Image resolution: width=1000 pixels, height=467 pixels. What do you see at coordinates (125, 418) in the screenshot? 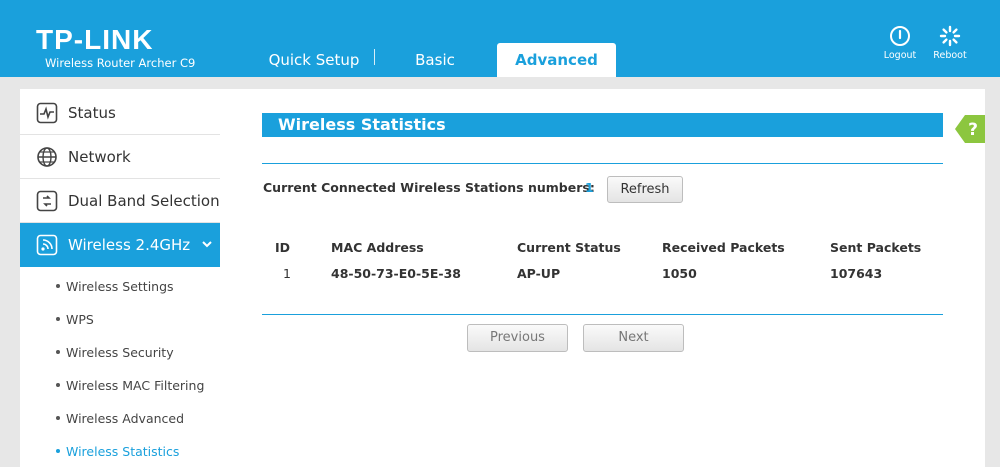
I see `sub-item-label: Wireless Advanced` at bounding box center [125, 418].